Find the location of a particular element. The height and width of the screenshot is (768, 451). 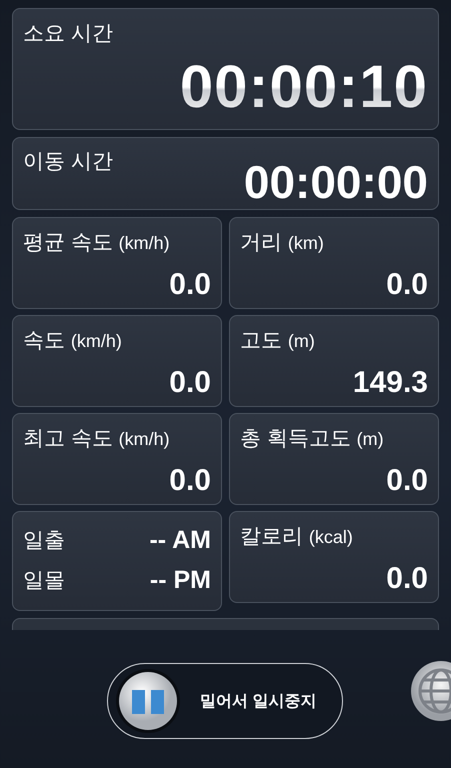

slide-to-pause-button: 밀어서 일시중지 is located at coordinates (225, 701).